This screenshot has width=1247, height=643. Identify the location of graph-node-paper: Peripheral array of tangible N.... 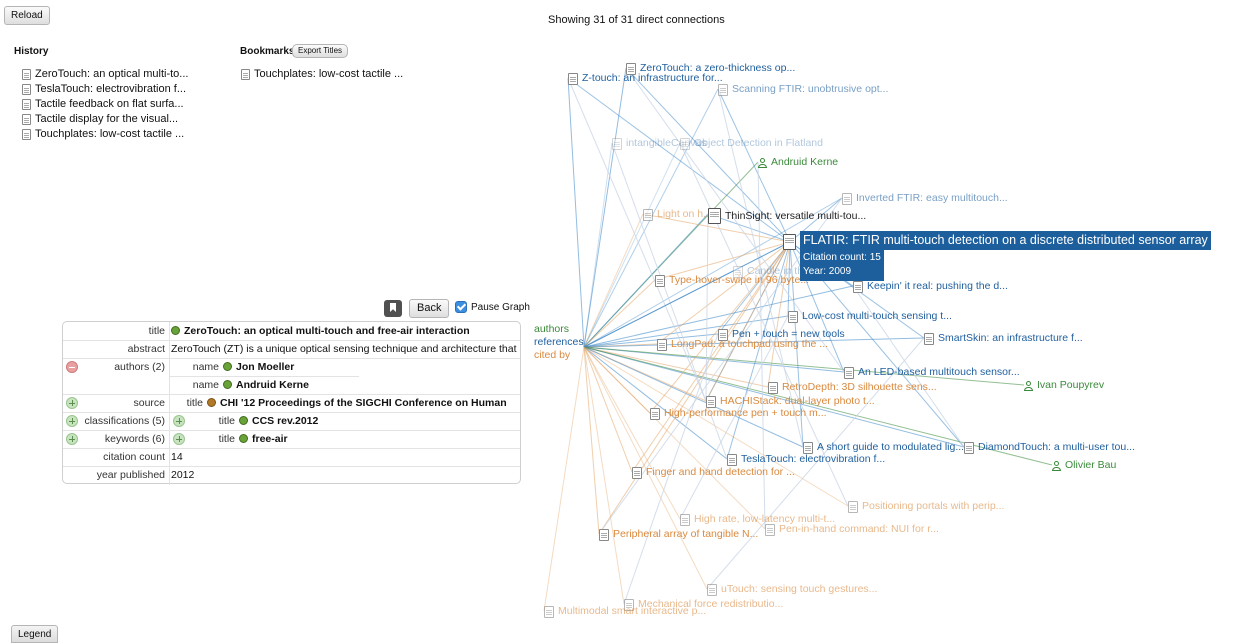
(678, 534).